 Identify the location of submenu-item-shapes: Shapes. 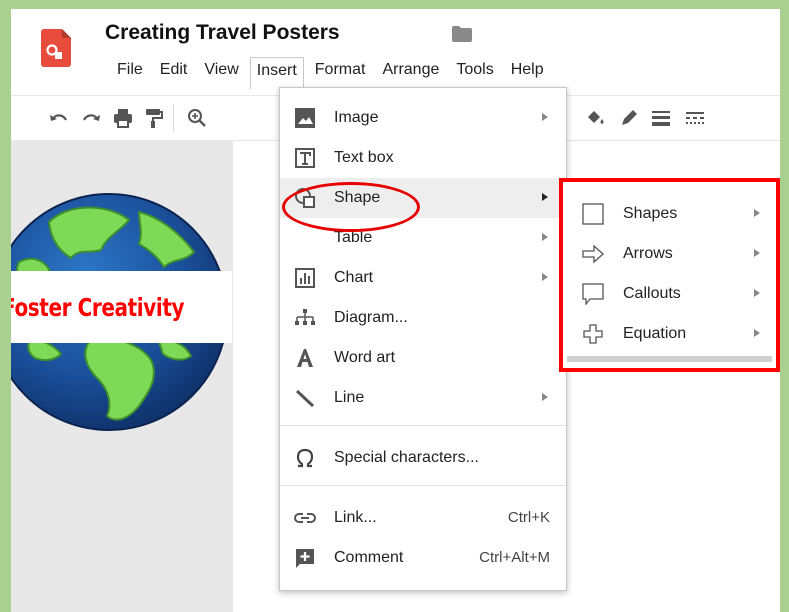
(669, 214).